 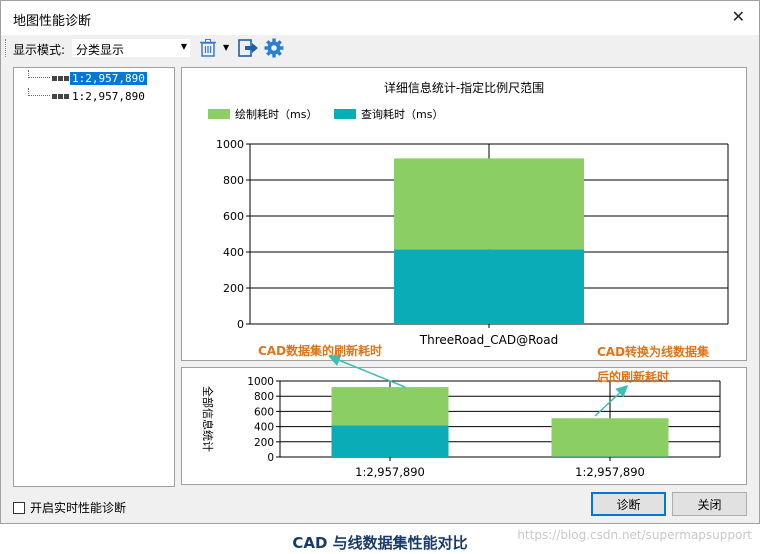 I want to click on annotation-cad: CAD数据集的刷新耗时, so click(x=320, y=351).